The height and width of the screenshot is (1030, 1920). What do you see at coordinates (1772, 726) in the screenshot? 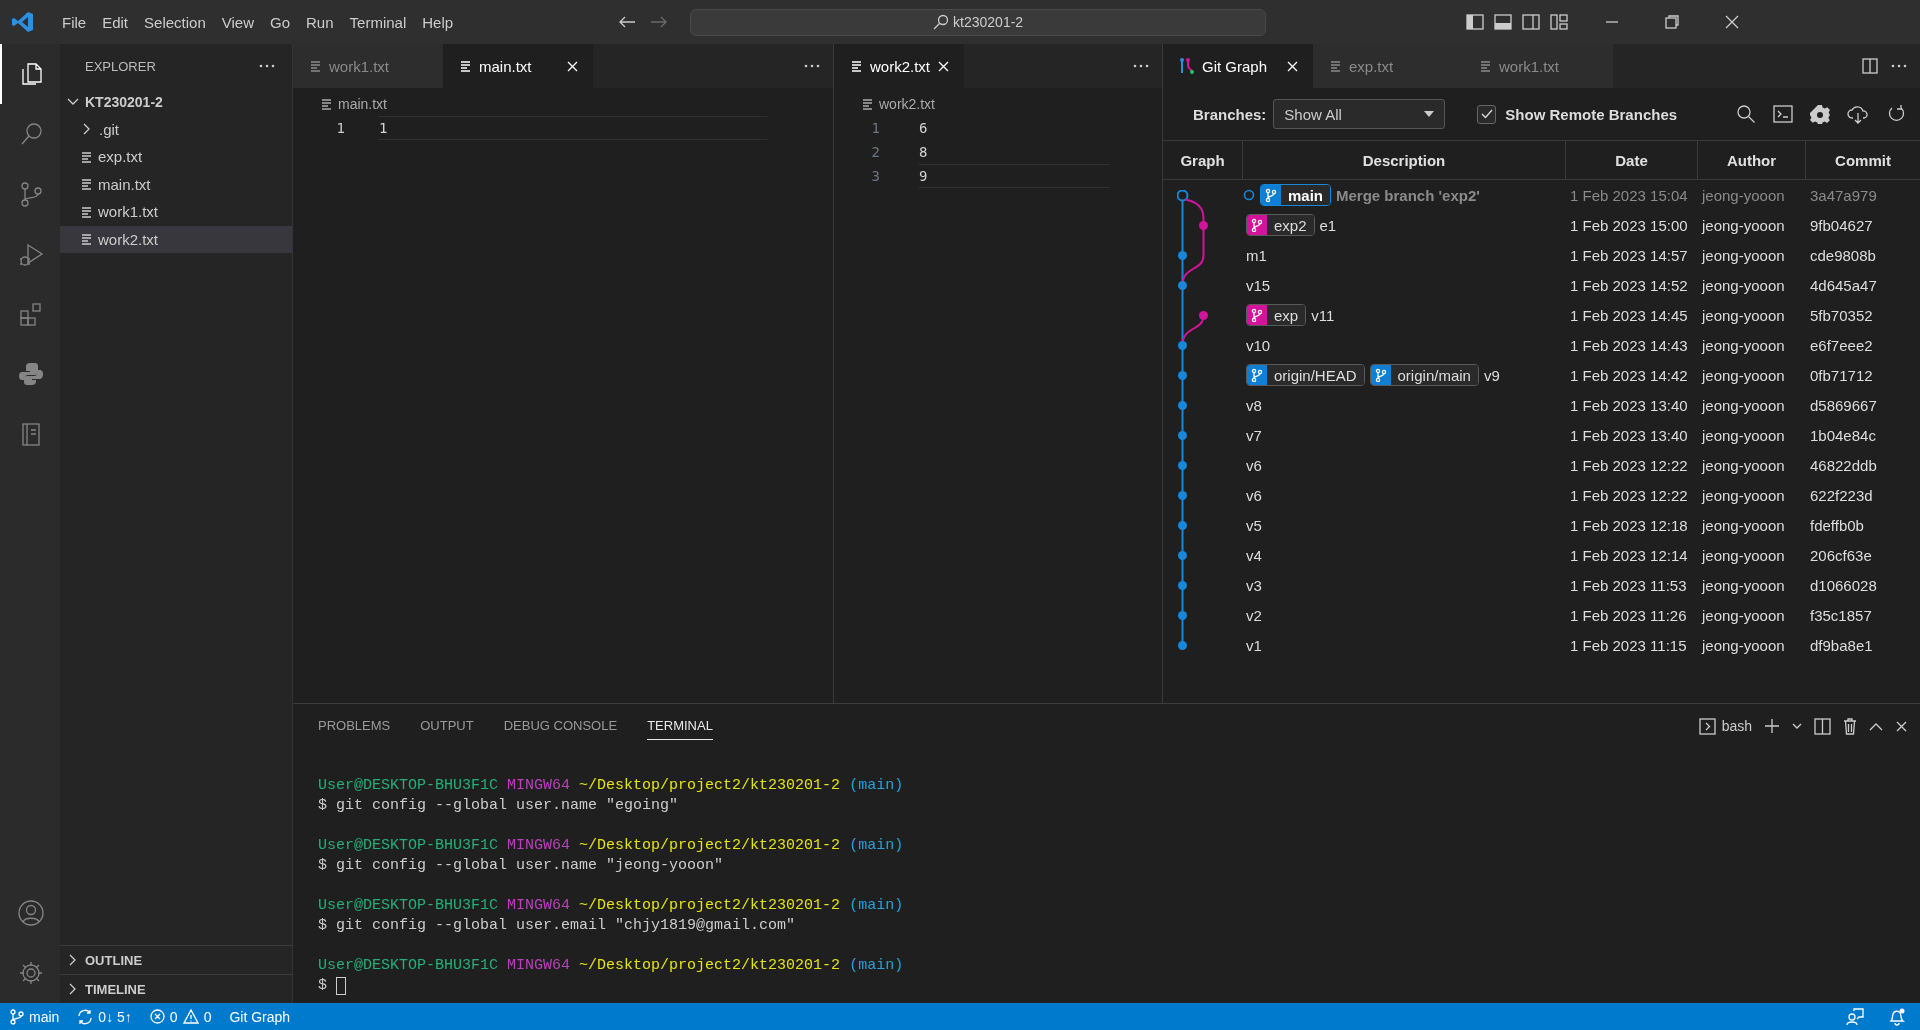
I see `plus-icon` at bounding box center [1772, 726].